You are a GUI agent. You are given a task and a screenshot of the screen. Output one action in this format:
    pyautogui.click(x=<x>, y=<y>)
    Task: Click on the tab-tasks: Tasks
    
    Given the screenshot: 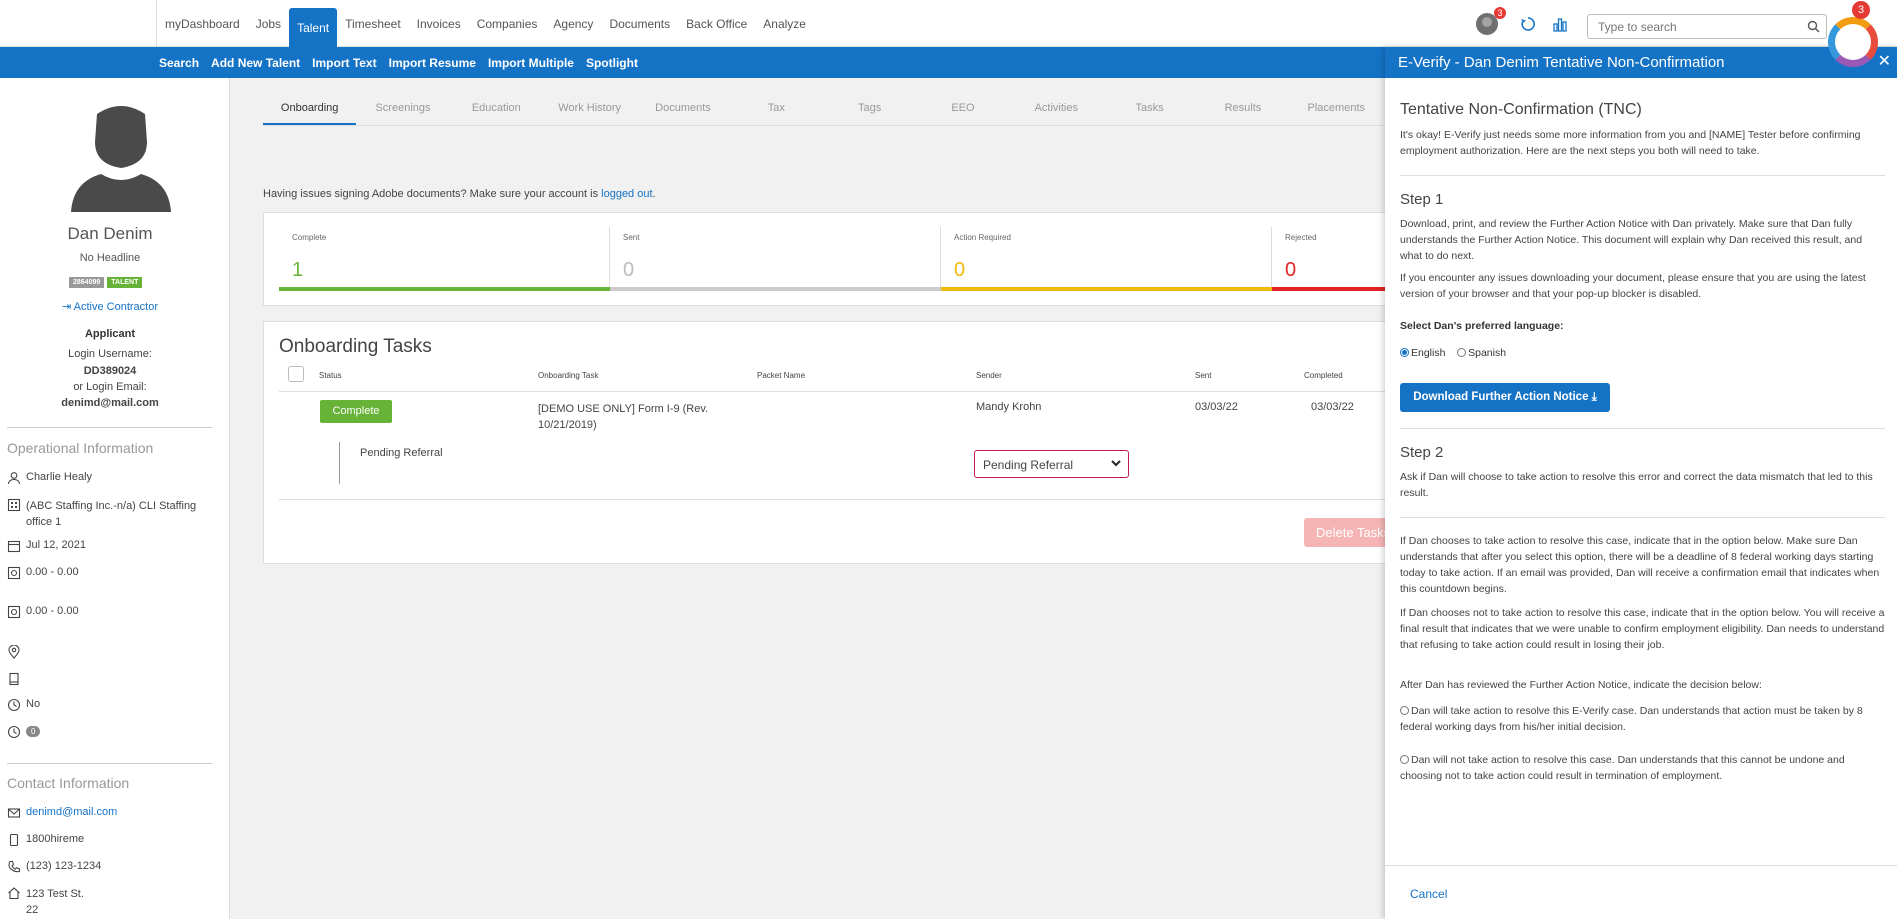 What is the action you would take?
    pyautogui.click(x=1149, y=110)
    